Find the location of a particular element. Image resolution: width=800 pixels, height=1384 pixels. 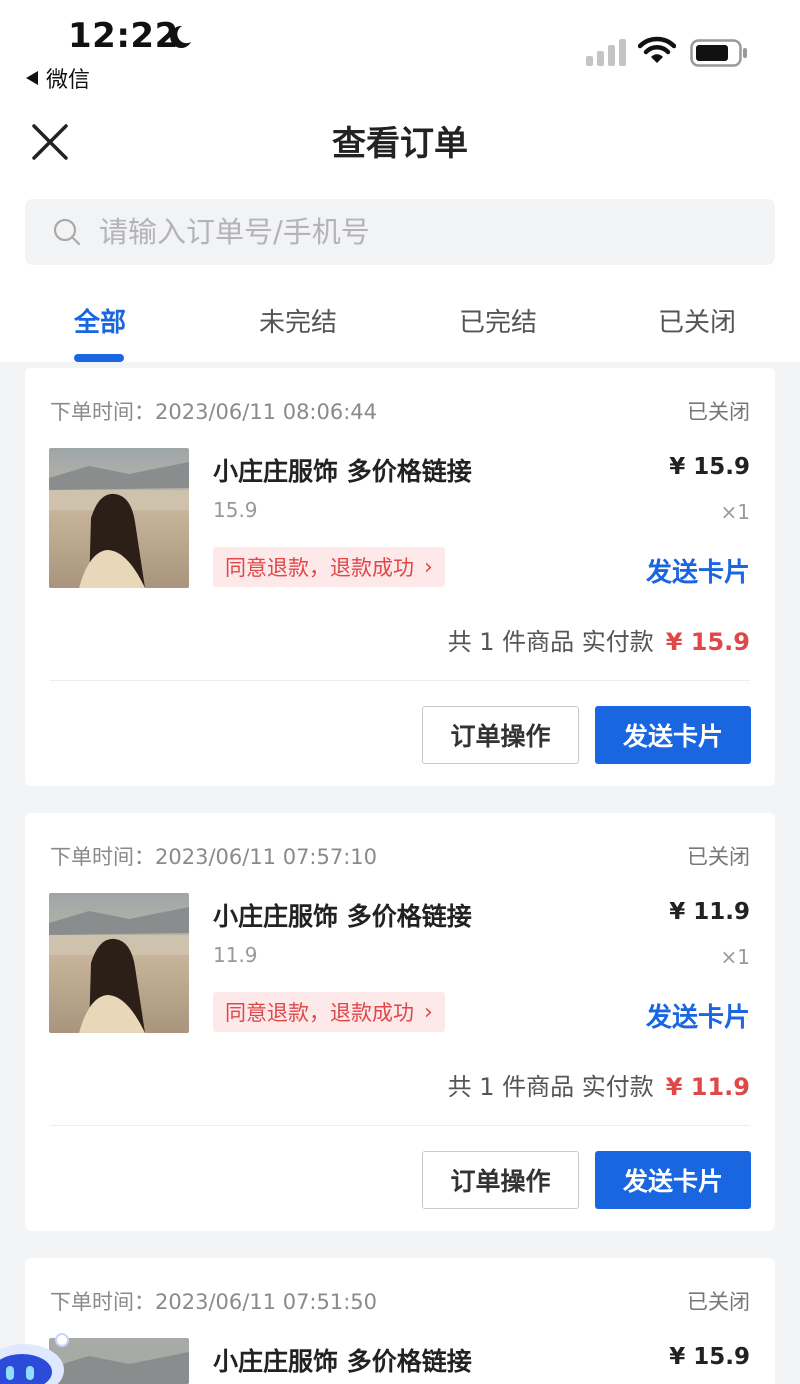

order-summary: 共 1 件商品 实付款 ¥ 11.9 is located at coordinates (599, 1084).